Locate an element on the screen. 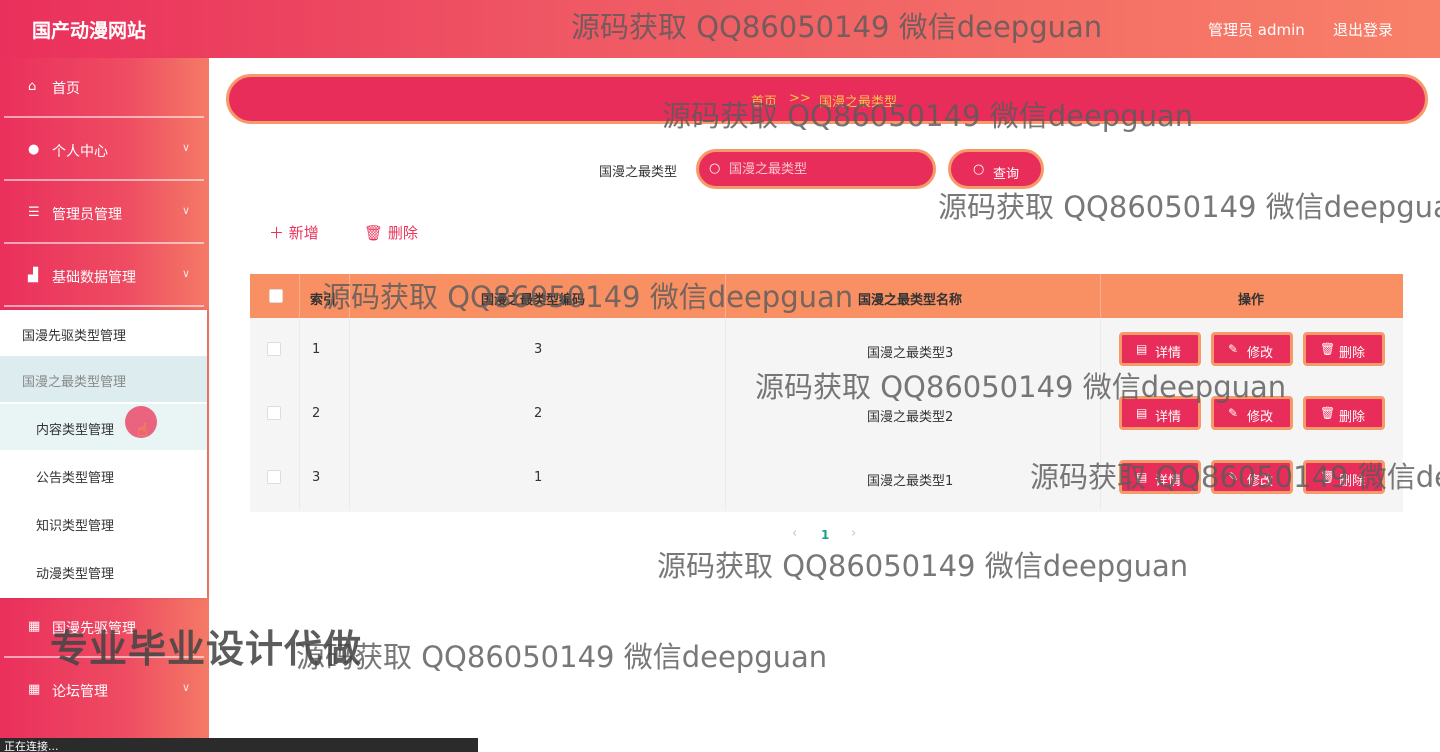 The image size is (1440, 752). search-field: ○ is located at coordinates (816, 169).